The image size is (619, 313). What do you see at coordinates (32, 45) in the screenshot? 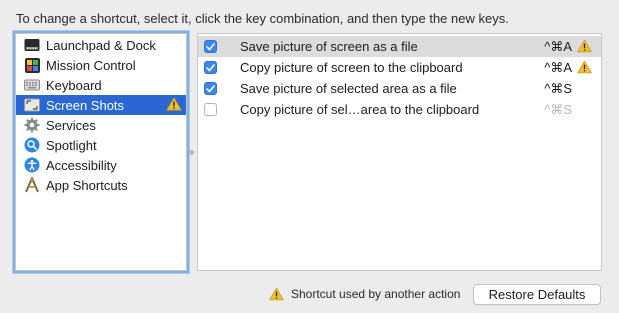
I see `launchpad-icon` at bounding box center [32, 45].